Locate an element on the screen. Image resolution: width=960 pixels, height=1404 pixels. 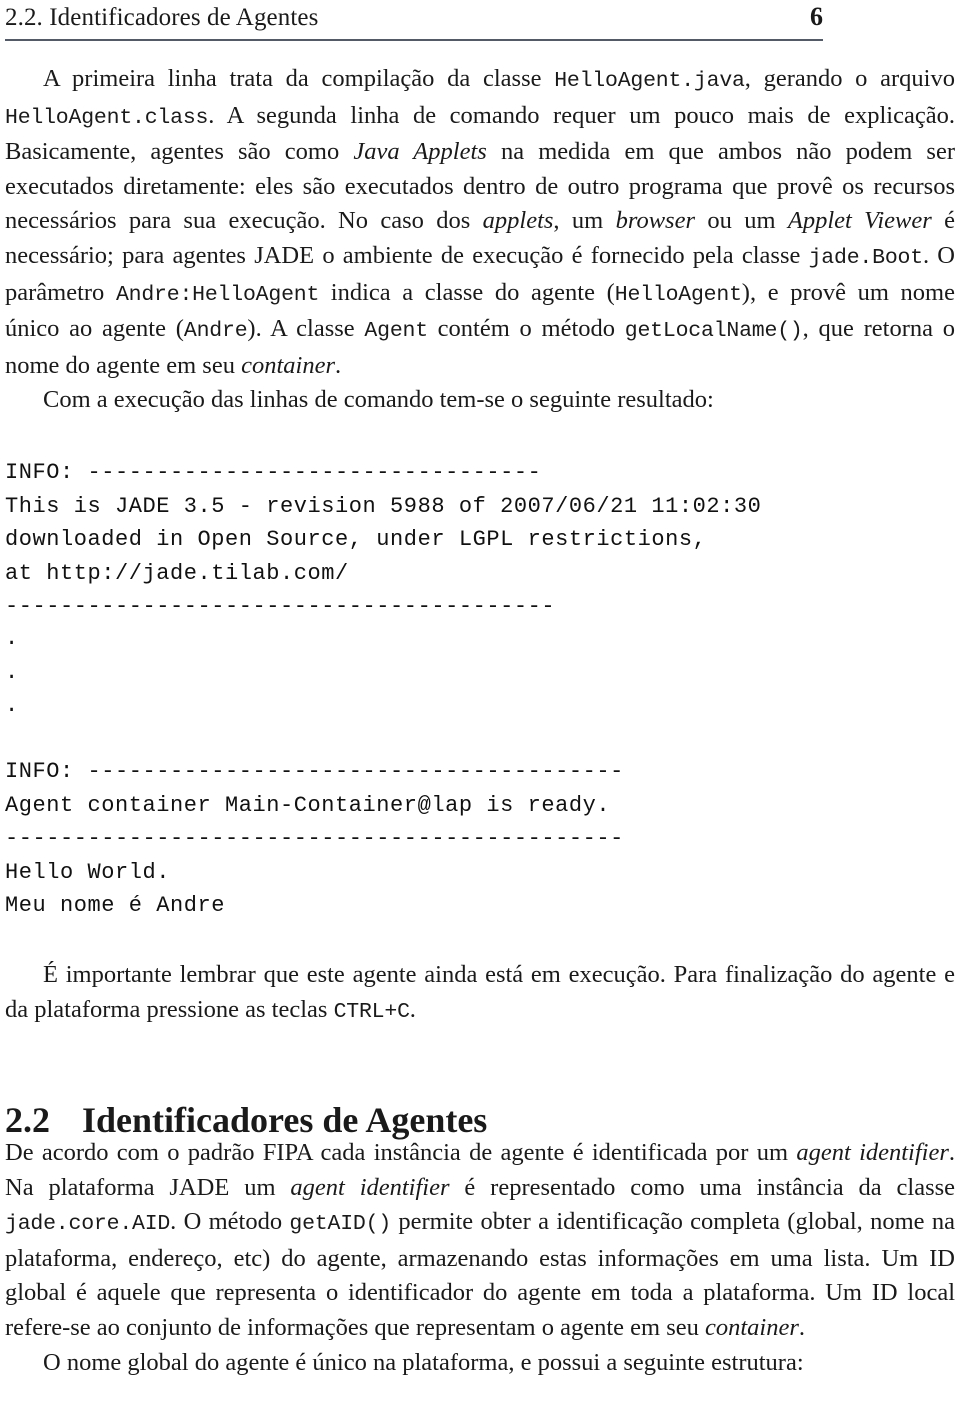
italic-java-applets: Java Applets is located at coordinates (420, 152).